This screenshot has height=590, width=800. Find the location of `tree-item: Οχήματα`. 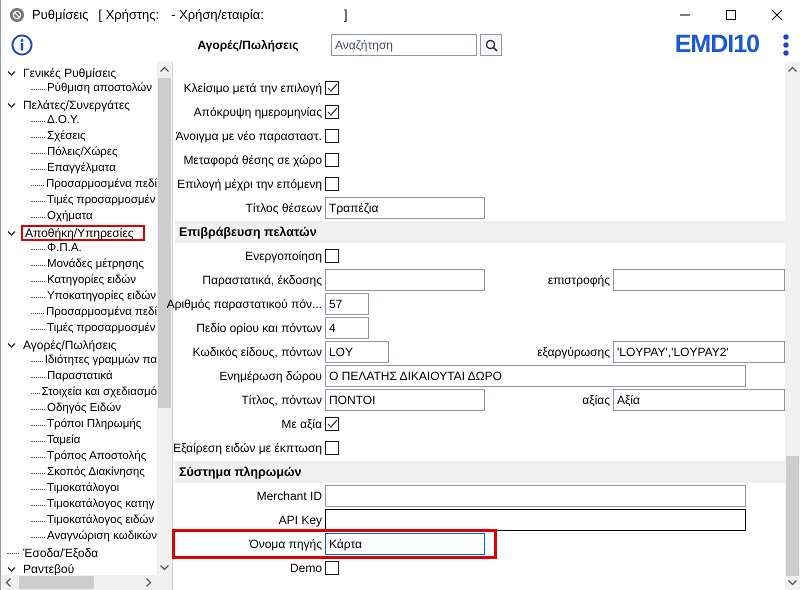

tree-item: Οχήματα is located at coordinates (70, 217).